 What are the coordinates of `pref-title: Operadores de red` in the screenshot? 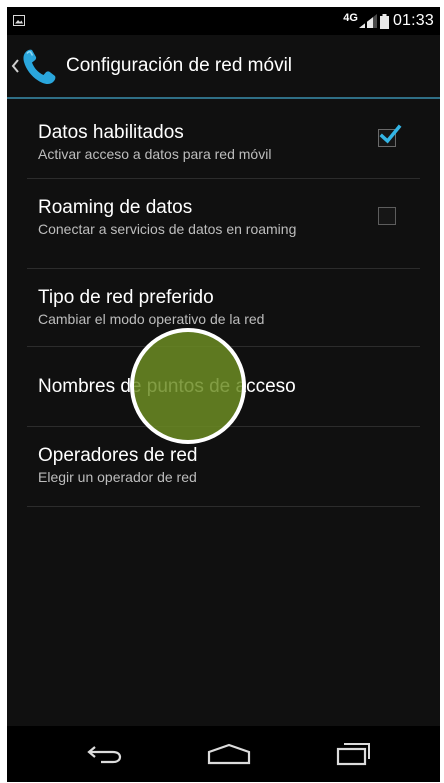 It's located at (118, 455).